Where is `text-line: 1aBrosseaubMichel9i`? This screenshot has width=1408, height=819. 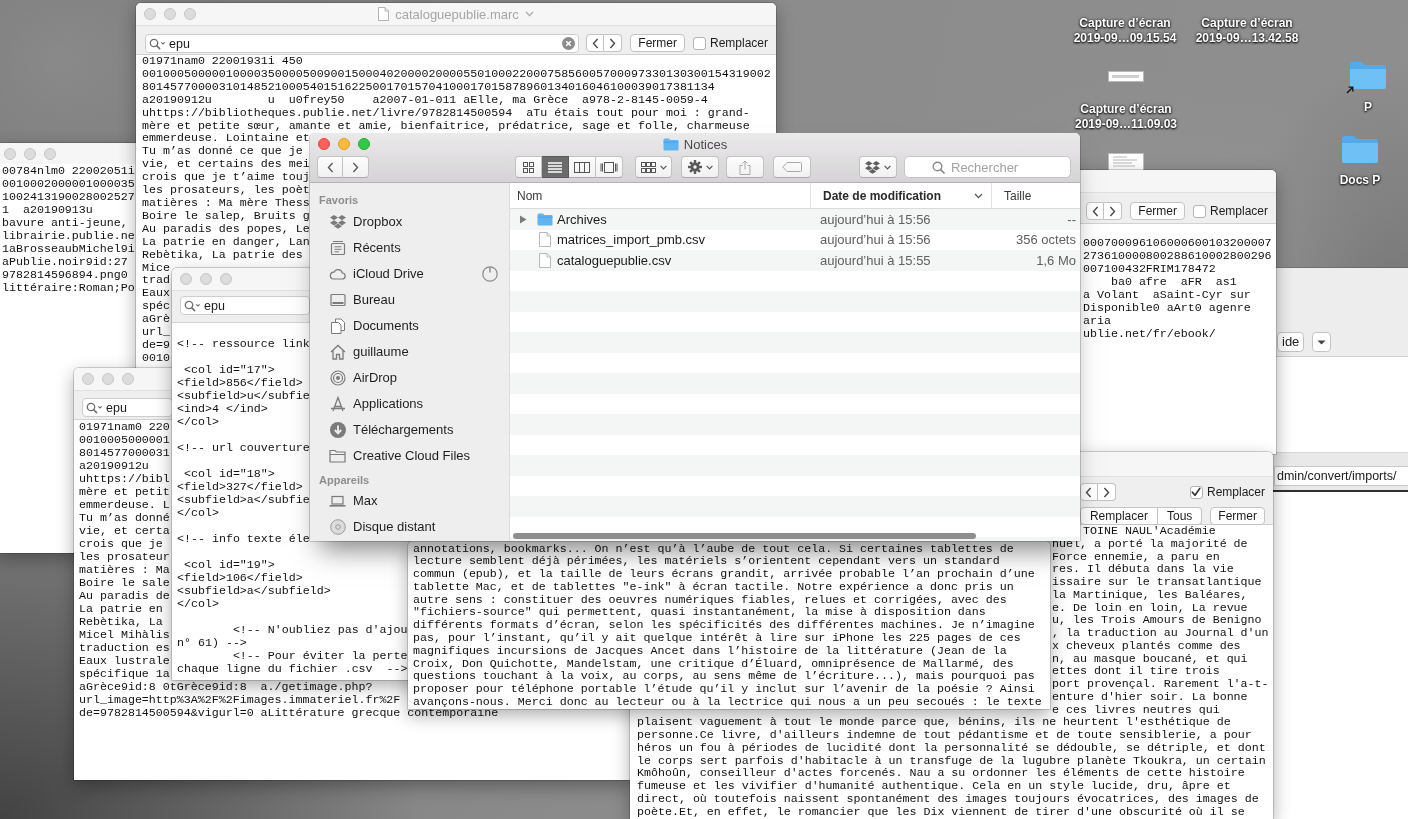 text-line: 1aBrosseaubMichel9i is located at coordinates (68, 248).